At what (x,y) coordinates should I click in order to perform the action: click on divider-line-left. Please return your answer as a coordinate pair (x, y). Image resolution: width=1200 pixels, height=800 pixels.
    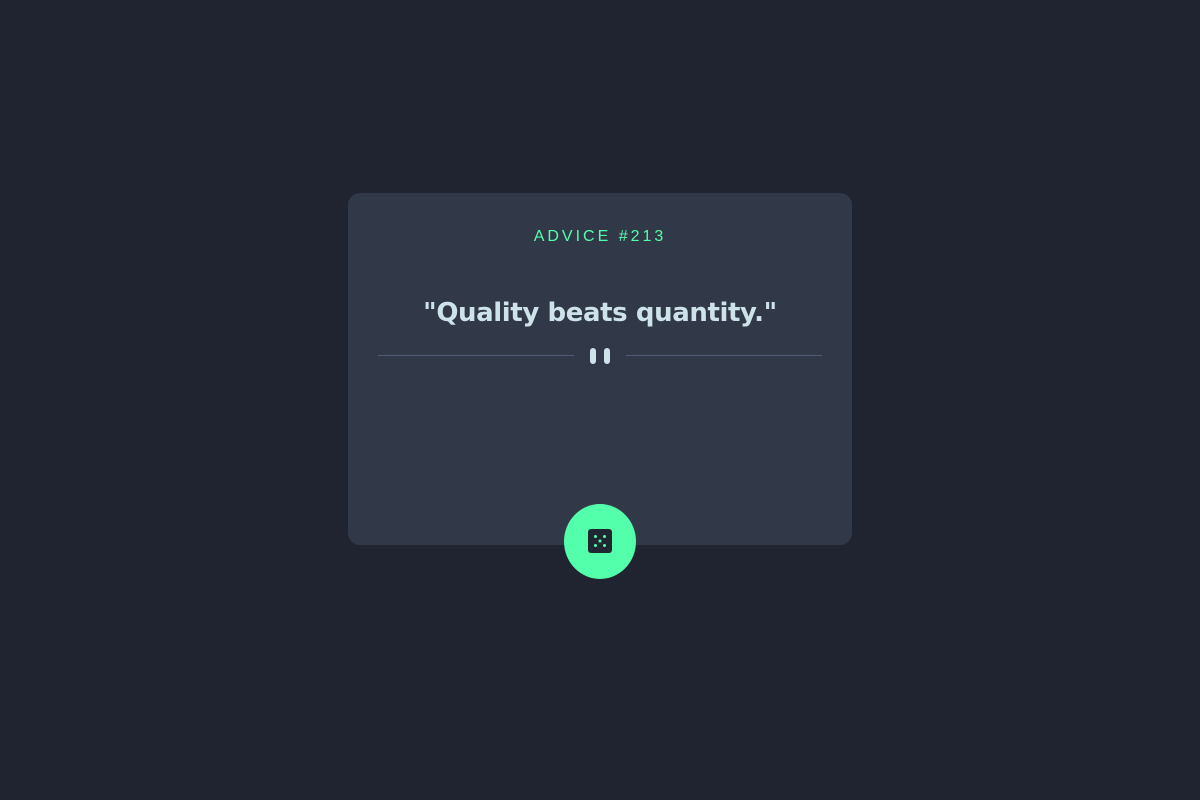
    Looking at the image, I should click on (476, 355).